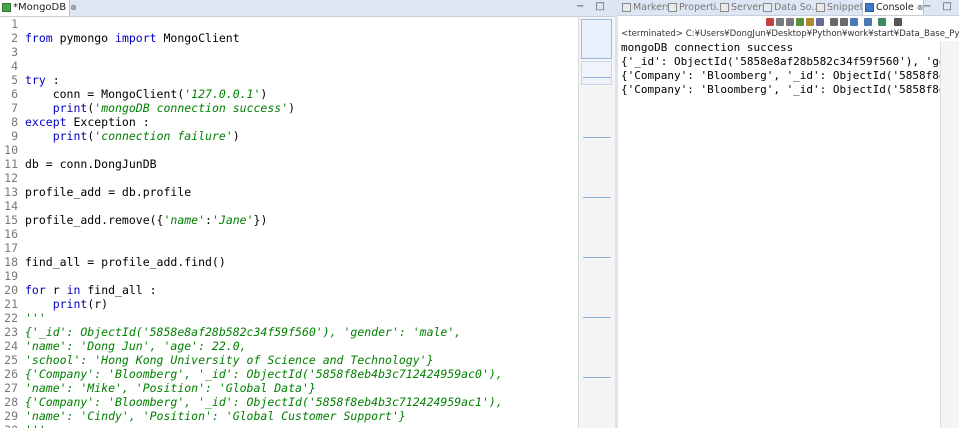 This screenshot has width=959, height=428. What do you see at coordinates (289, 234) in the screenshot?
I see `code-line: 16` at bounding box center [289, 234].